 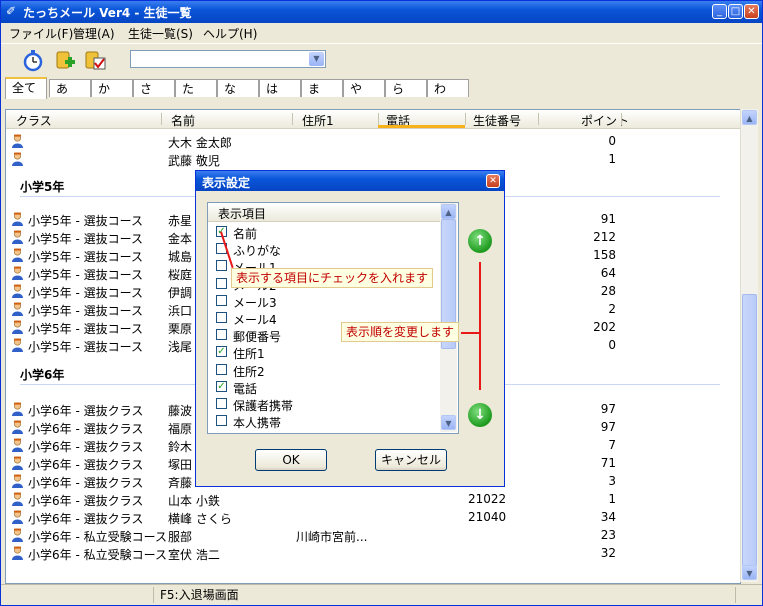 I want to click on stopwatch-icon, so click(x=33, y=60).